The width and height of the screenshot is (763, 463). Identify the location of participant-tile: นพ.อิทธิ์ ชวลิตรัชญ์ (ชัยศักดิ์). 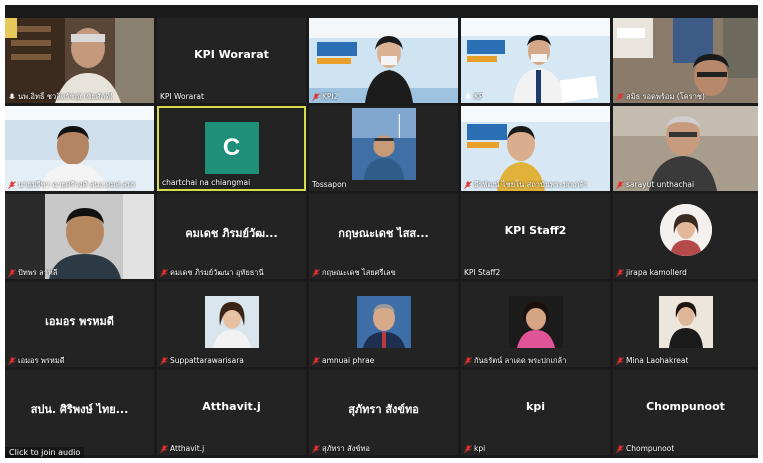
(79, 60).